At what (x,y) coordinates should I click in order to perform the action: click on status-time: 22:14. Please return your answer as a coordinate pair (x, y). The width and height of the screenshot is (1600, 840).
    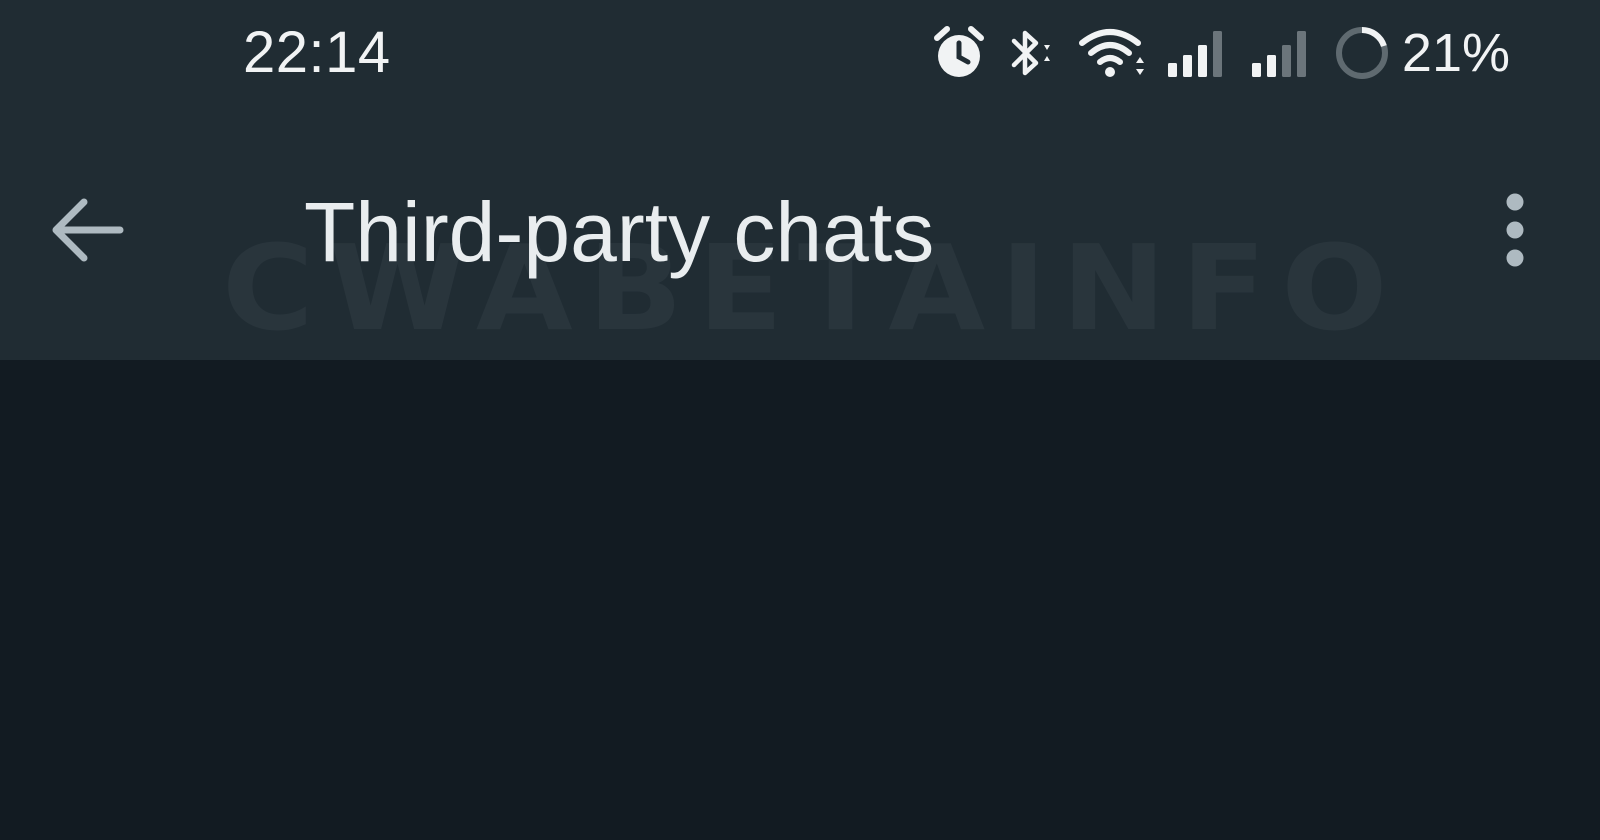
    Looking at the image, I should click on (317, 52).